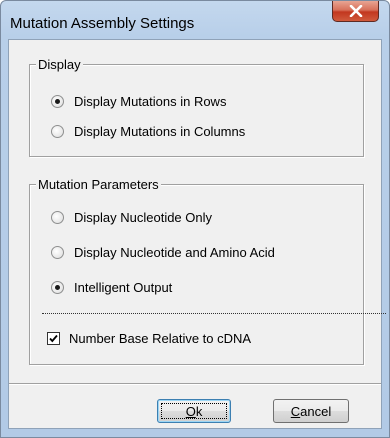  What do you see at coordinates (295, 411) in the screenshot?
I see `cancel-mnemonic: C` at bounding box center [295, 411].